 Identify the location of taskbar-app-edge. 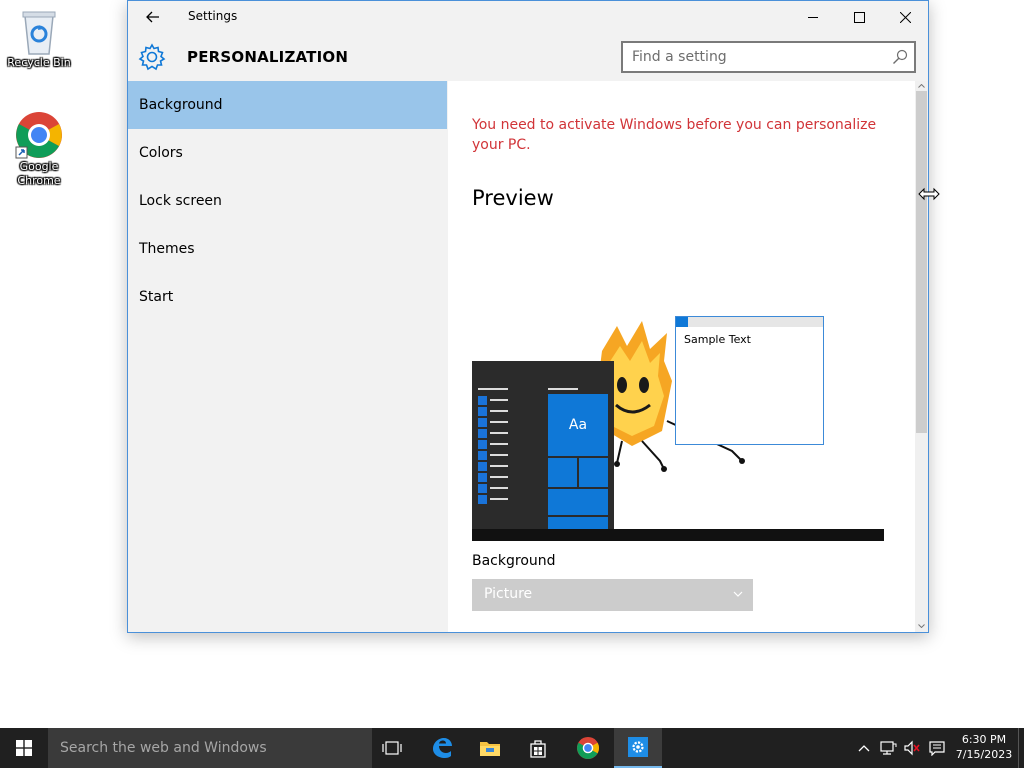
(442, 748).